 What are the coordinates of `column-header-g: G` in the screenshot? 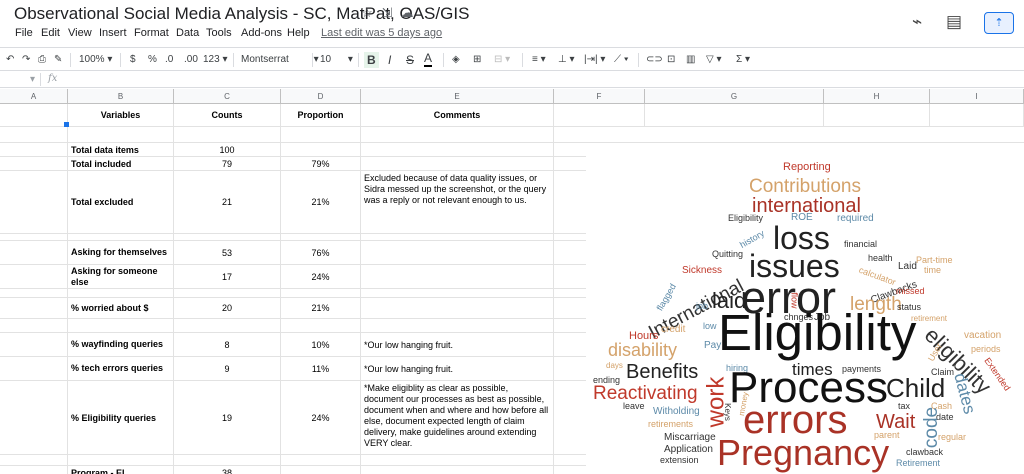 It's located at (734, 96).